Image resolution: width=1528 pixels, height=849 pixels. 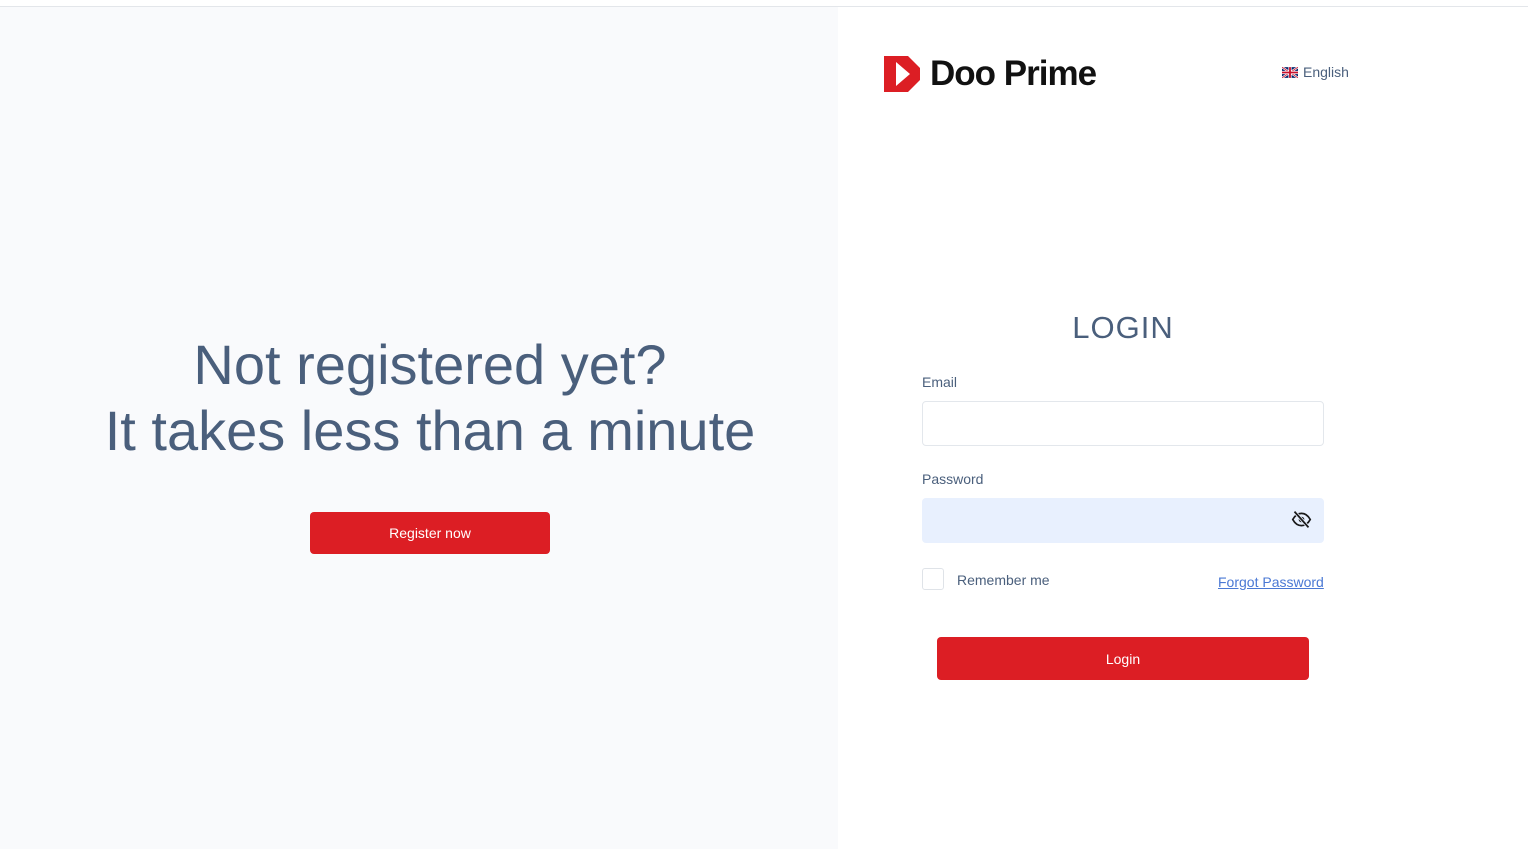 I want to click on headline-line-2: It takes less than a minute, so click(x=430, y=430).